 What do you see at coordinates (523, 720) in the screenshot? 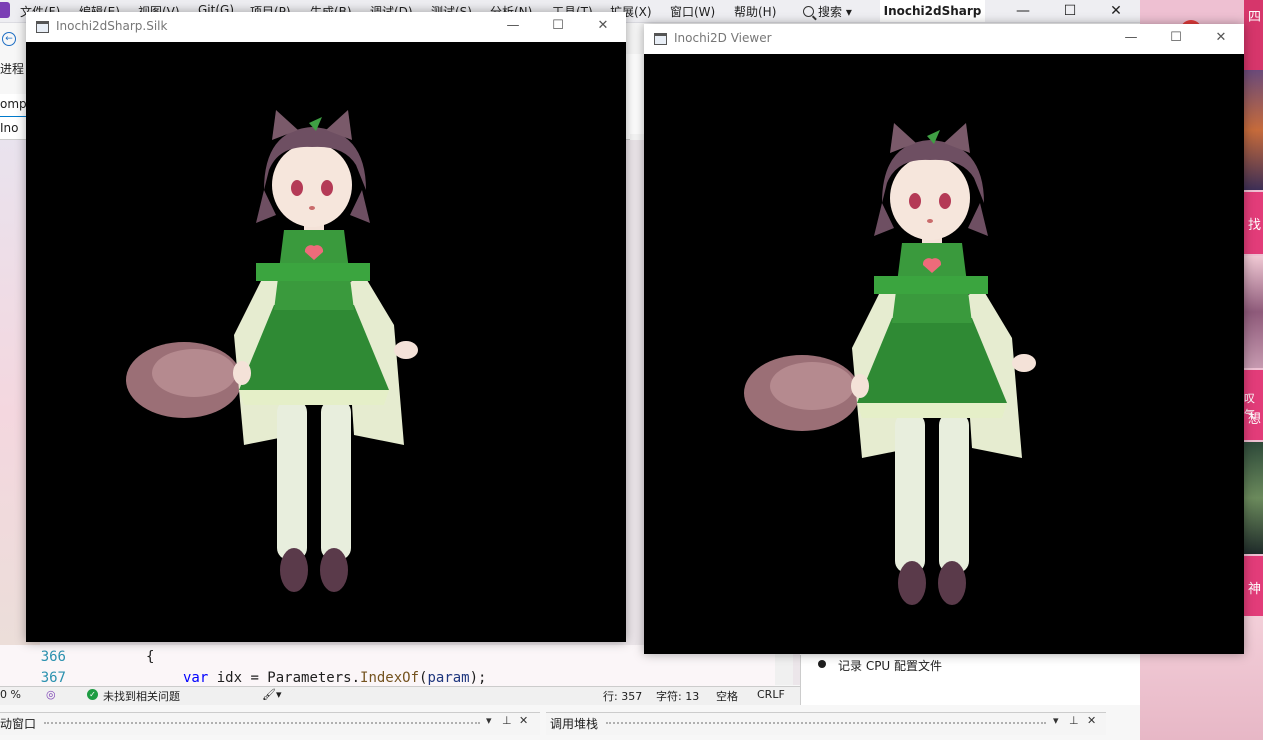
I see `autos-close-icon: ✕` at bounding box center [523, 720].